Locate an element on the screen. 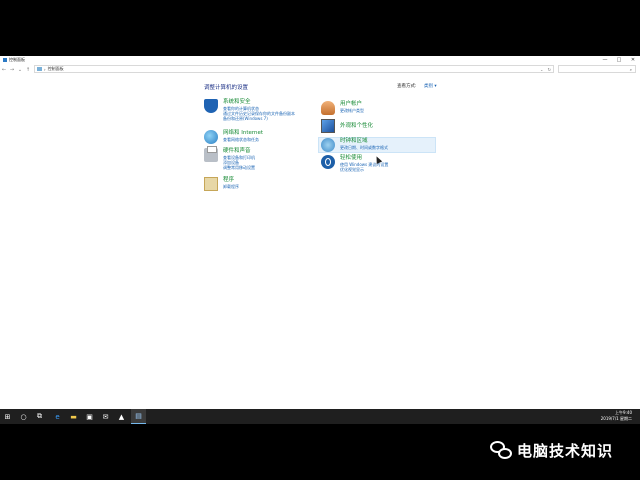 This screenshot has width=640, height=480. watermark-text: 电脑技术知识 is located at coordinates (565, 450).